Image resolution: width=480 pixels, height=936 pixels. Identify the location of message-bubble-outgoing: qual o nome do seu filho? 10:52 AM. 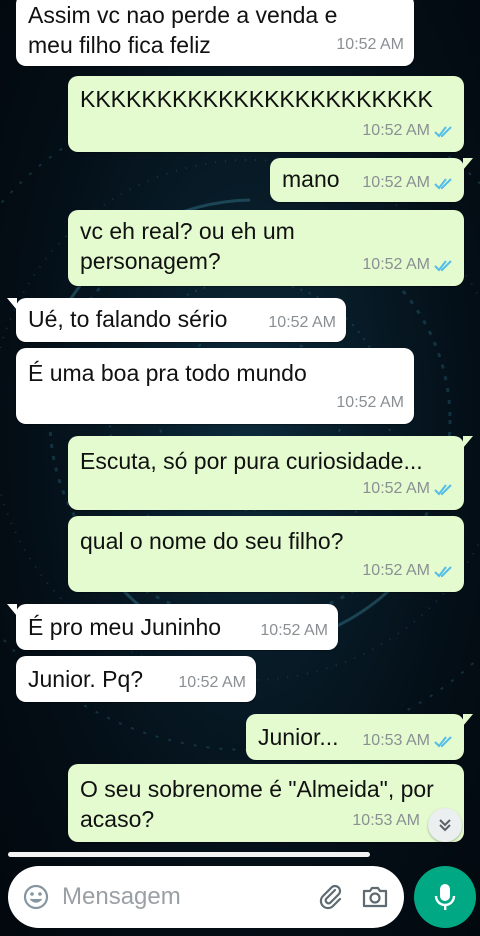
(266, 554).